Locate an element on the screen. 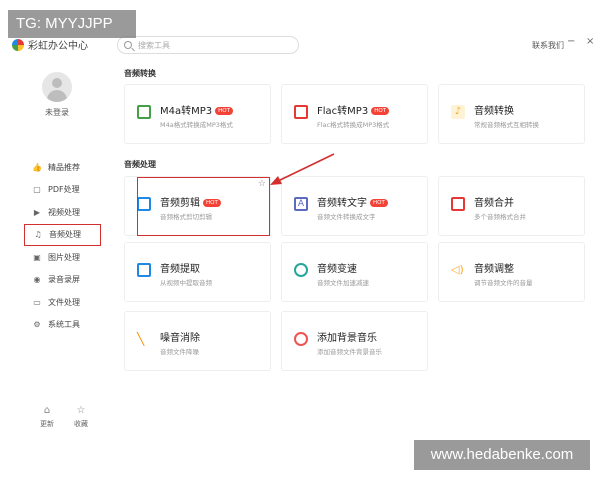  card-desc: 调节音频文件的音量 is located at coordinates (503, 283).